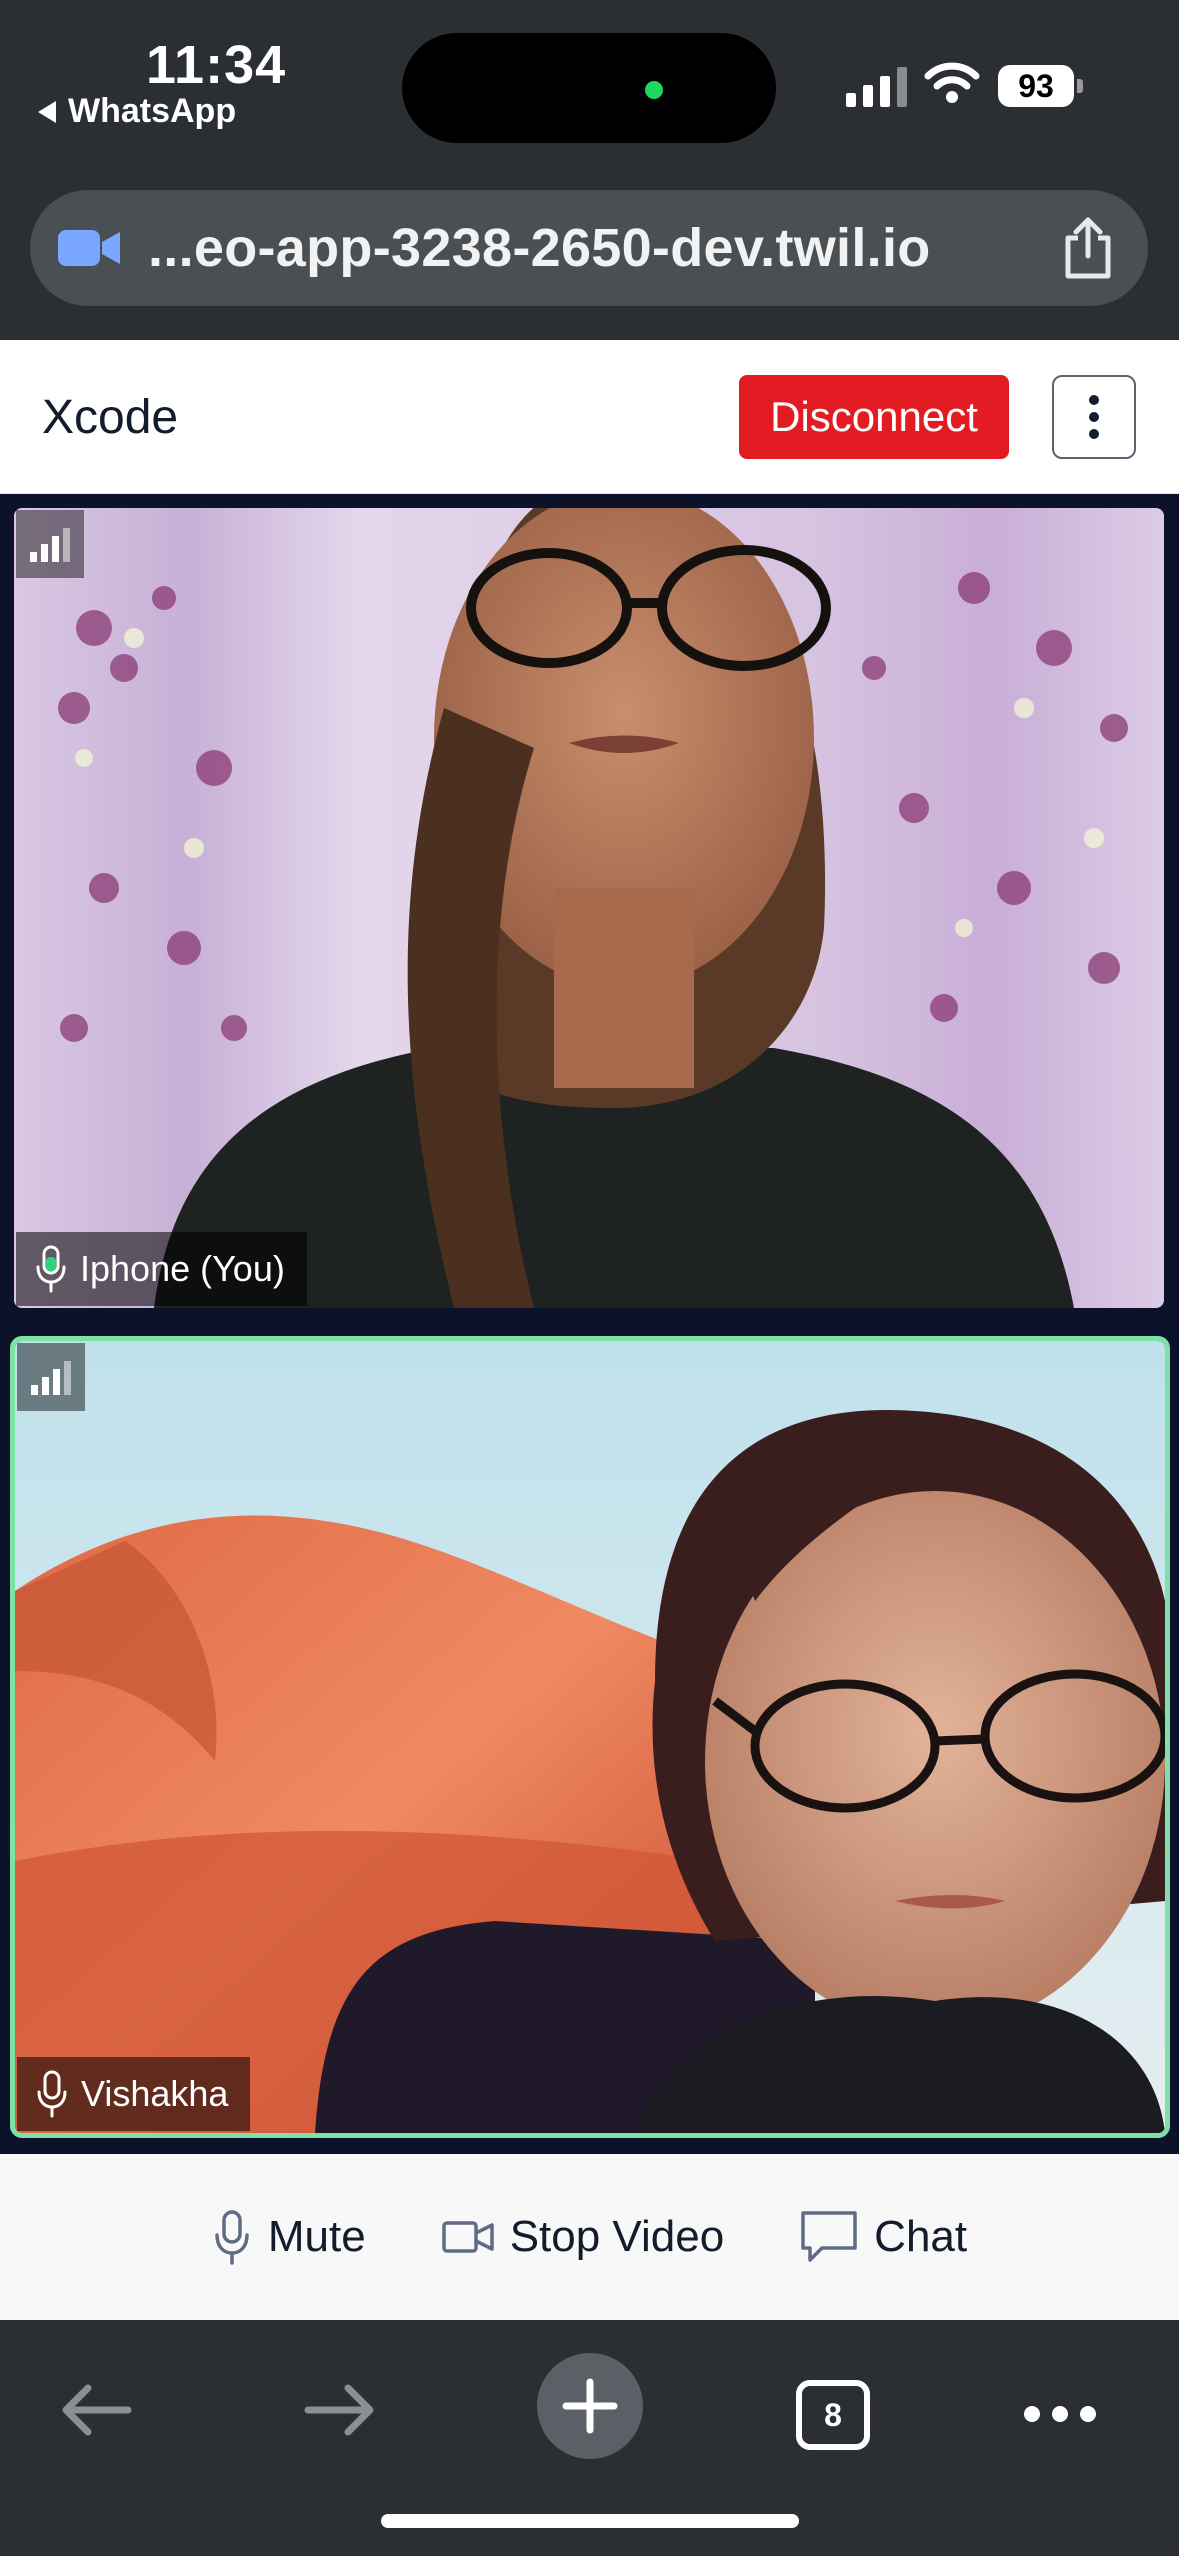  I want to click on new-tab-button, so click(590, 2406).